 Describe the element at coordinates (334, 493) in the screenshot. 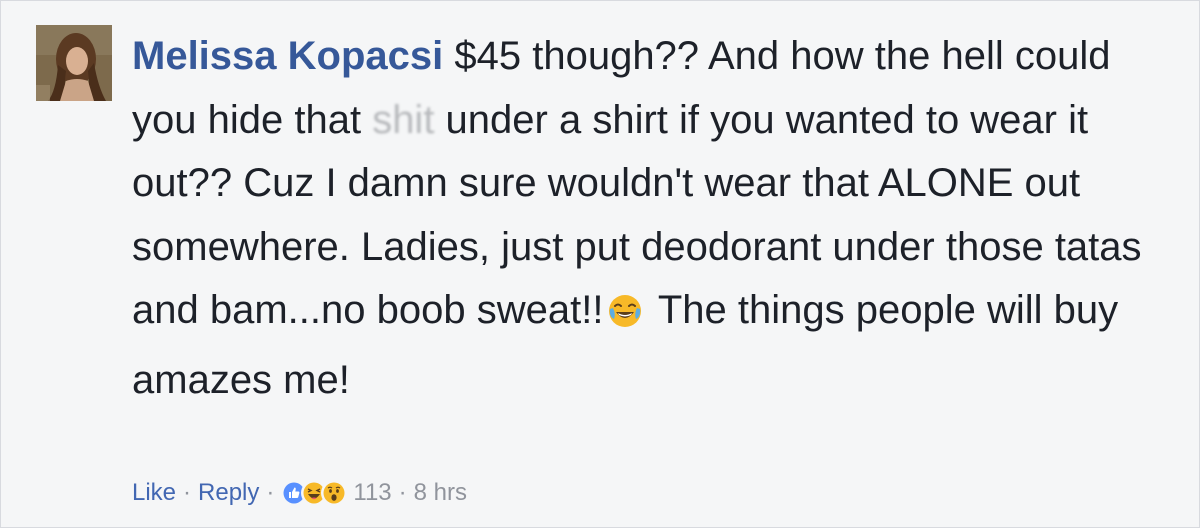

I see `wow-reaction-icon` at that location.